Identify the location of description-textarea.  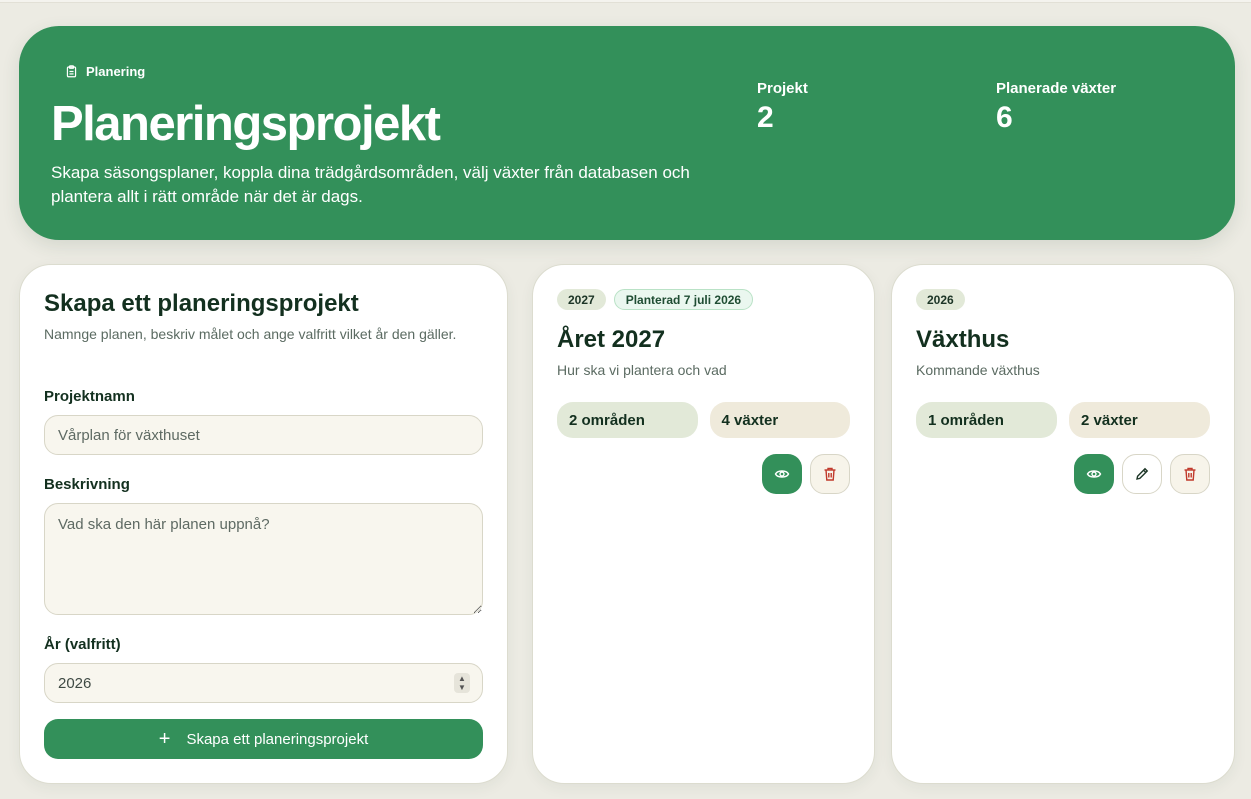
(263, 559).